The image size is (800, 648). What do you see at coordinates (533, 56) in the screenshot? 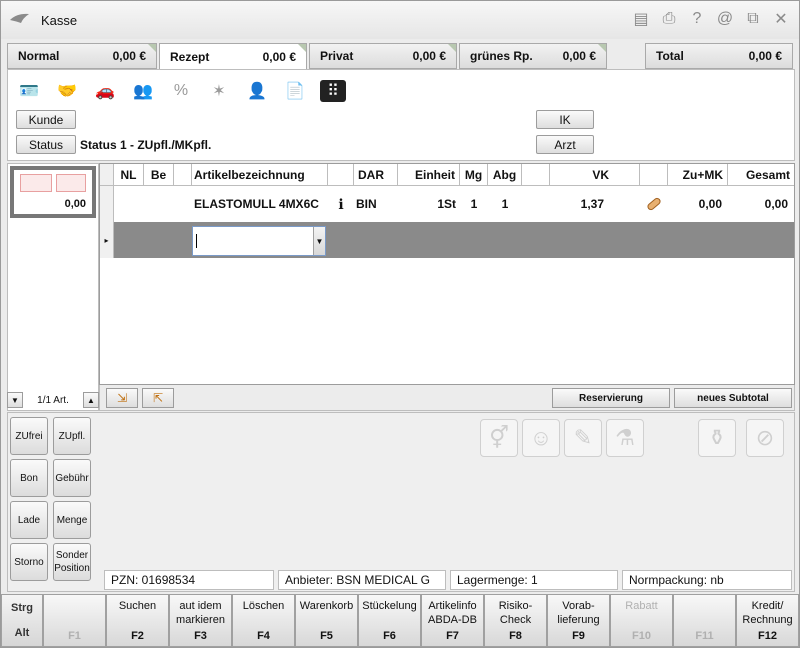
I see `tab-gruenes-rezept: grünes Rp. 0,00 €` at bounding box center [533, 56].